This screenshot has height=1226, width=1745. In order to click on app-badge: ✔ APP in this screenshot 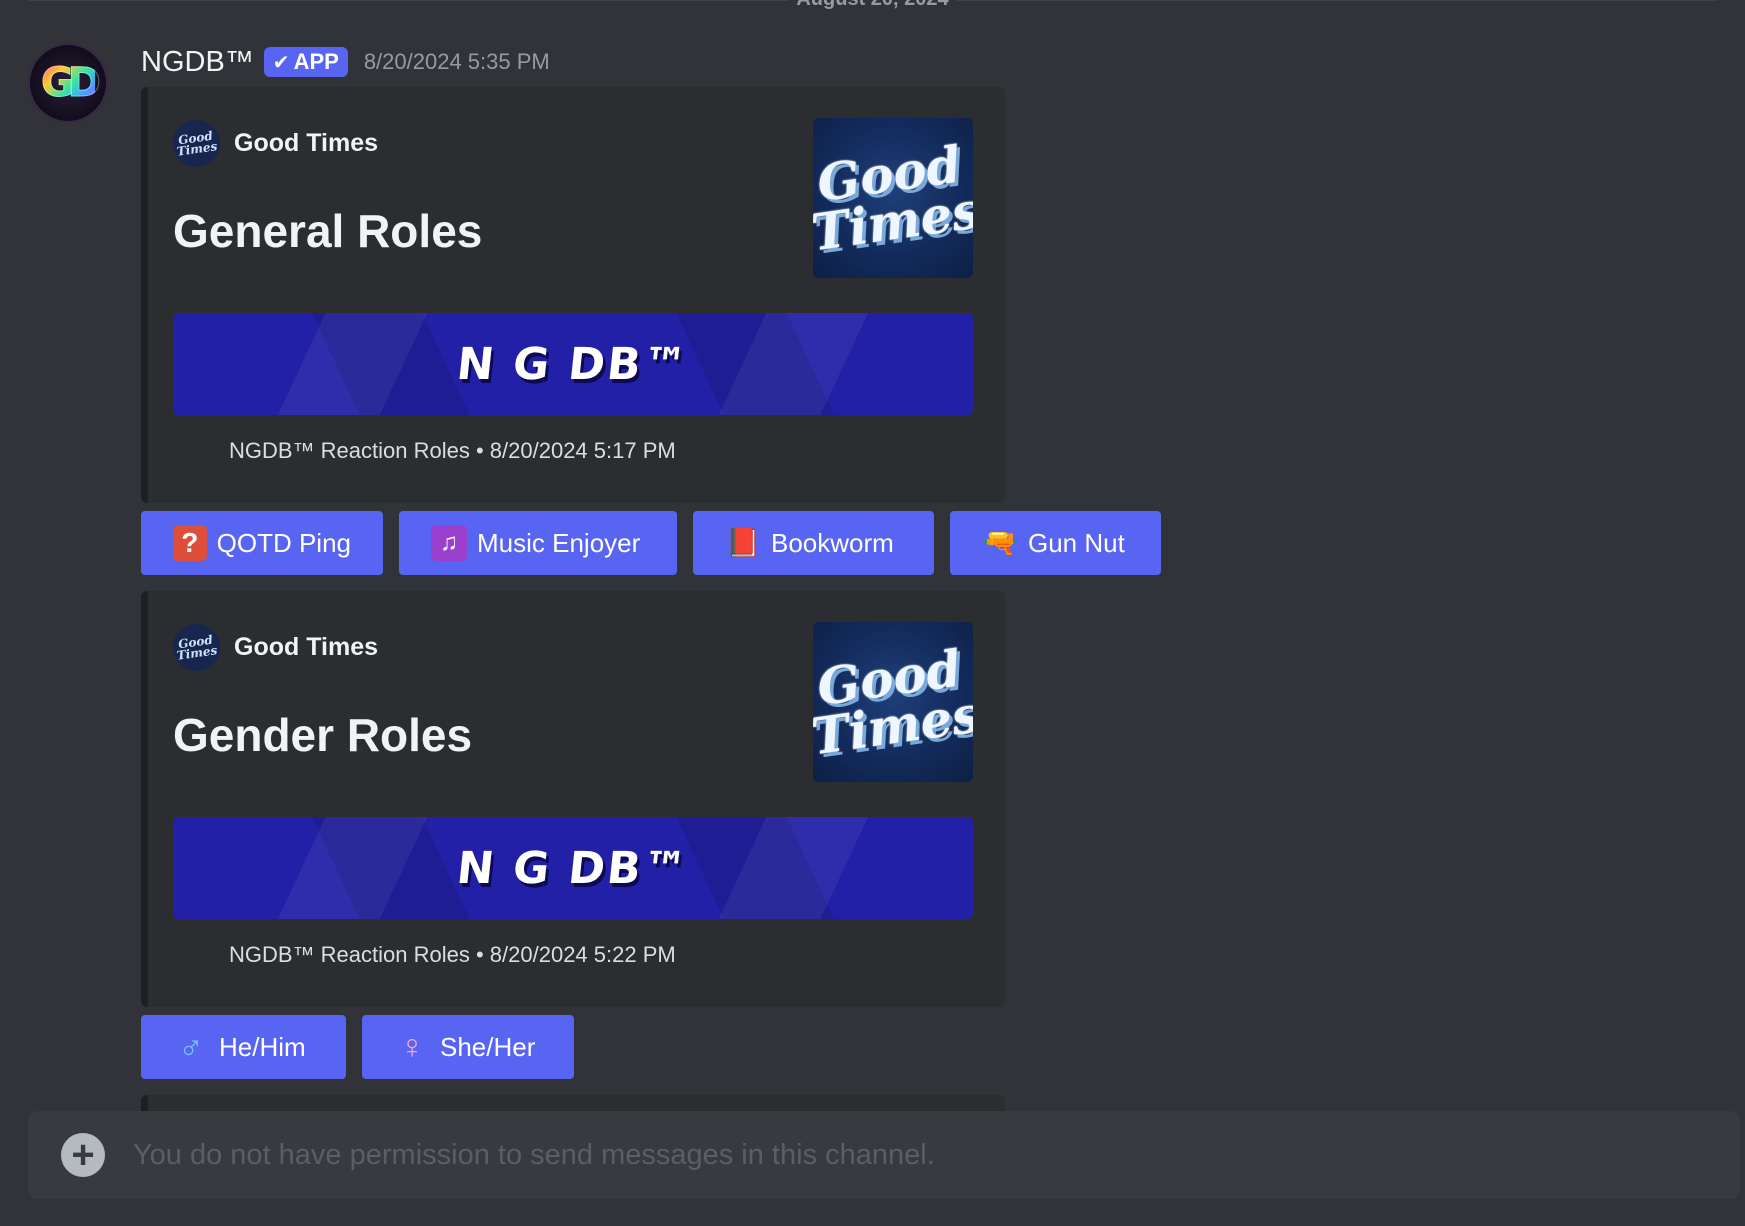, I will do `click(305, 62)`.